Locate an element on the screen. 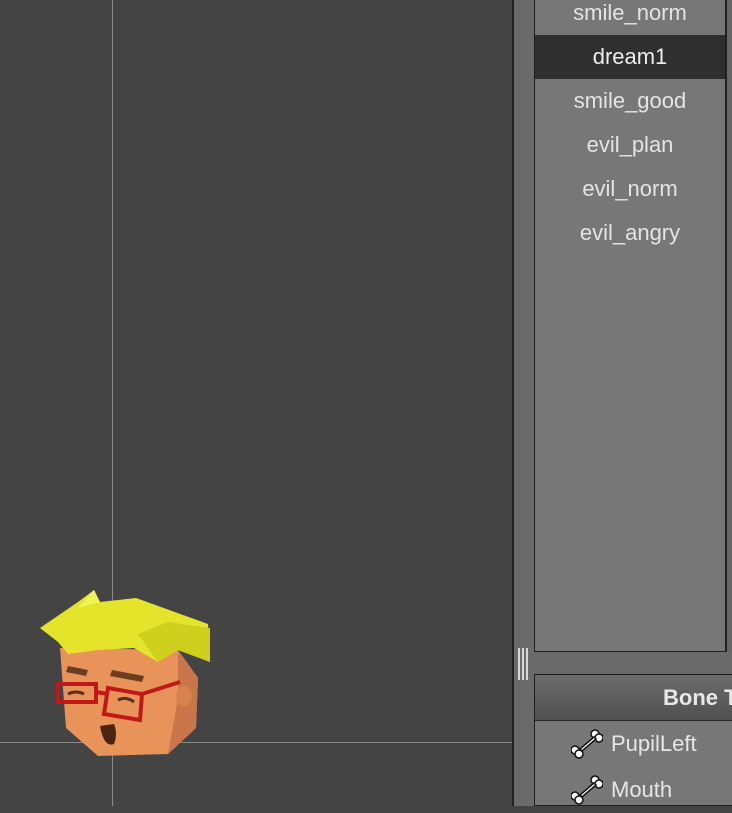 The height and width of the screenshot is (813, 732). bone-panel-title: Bone T is located at coordinates (633, 698).